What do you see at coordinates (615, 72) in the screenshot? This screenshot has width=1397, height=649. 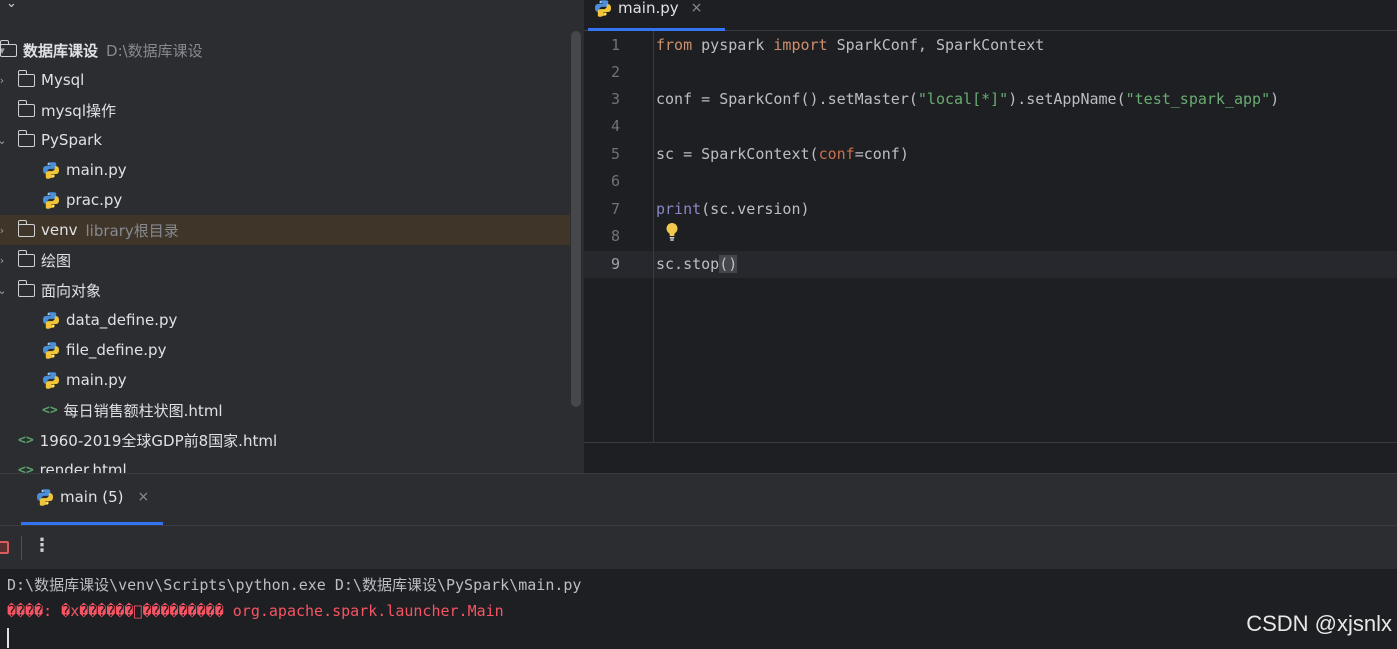 I see `line-number: 2` at bounding box center [615, 72].